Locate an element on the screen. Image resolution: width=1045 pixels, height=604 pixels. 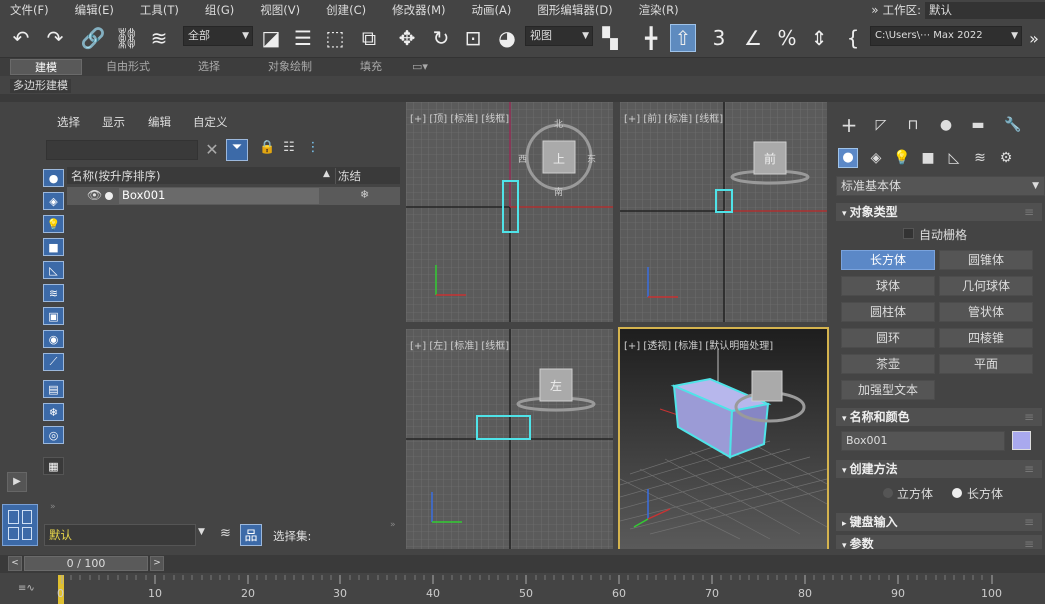
display-hidden-icon: ◎ is located at coordinates (53, 435).